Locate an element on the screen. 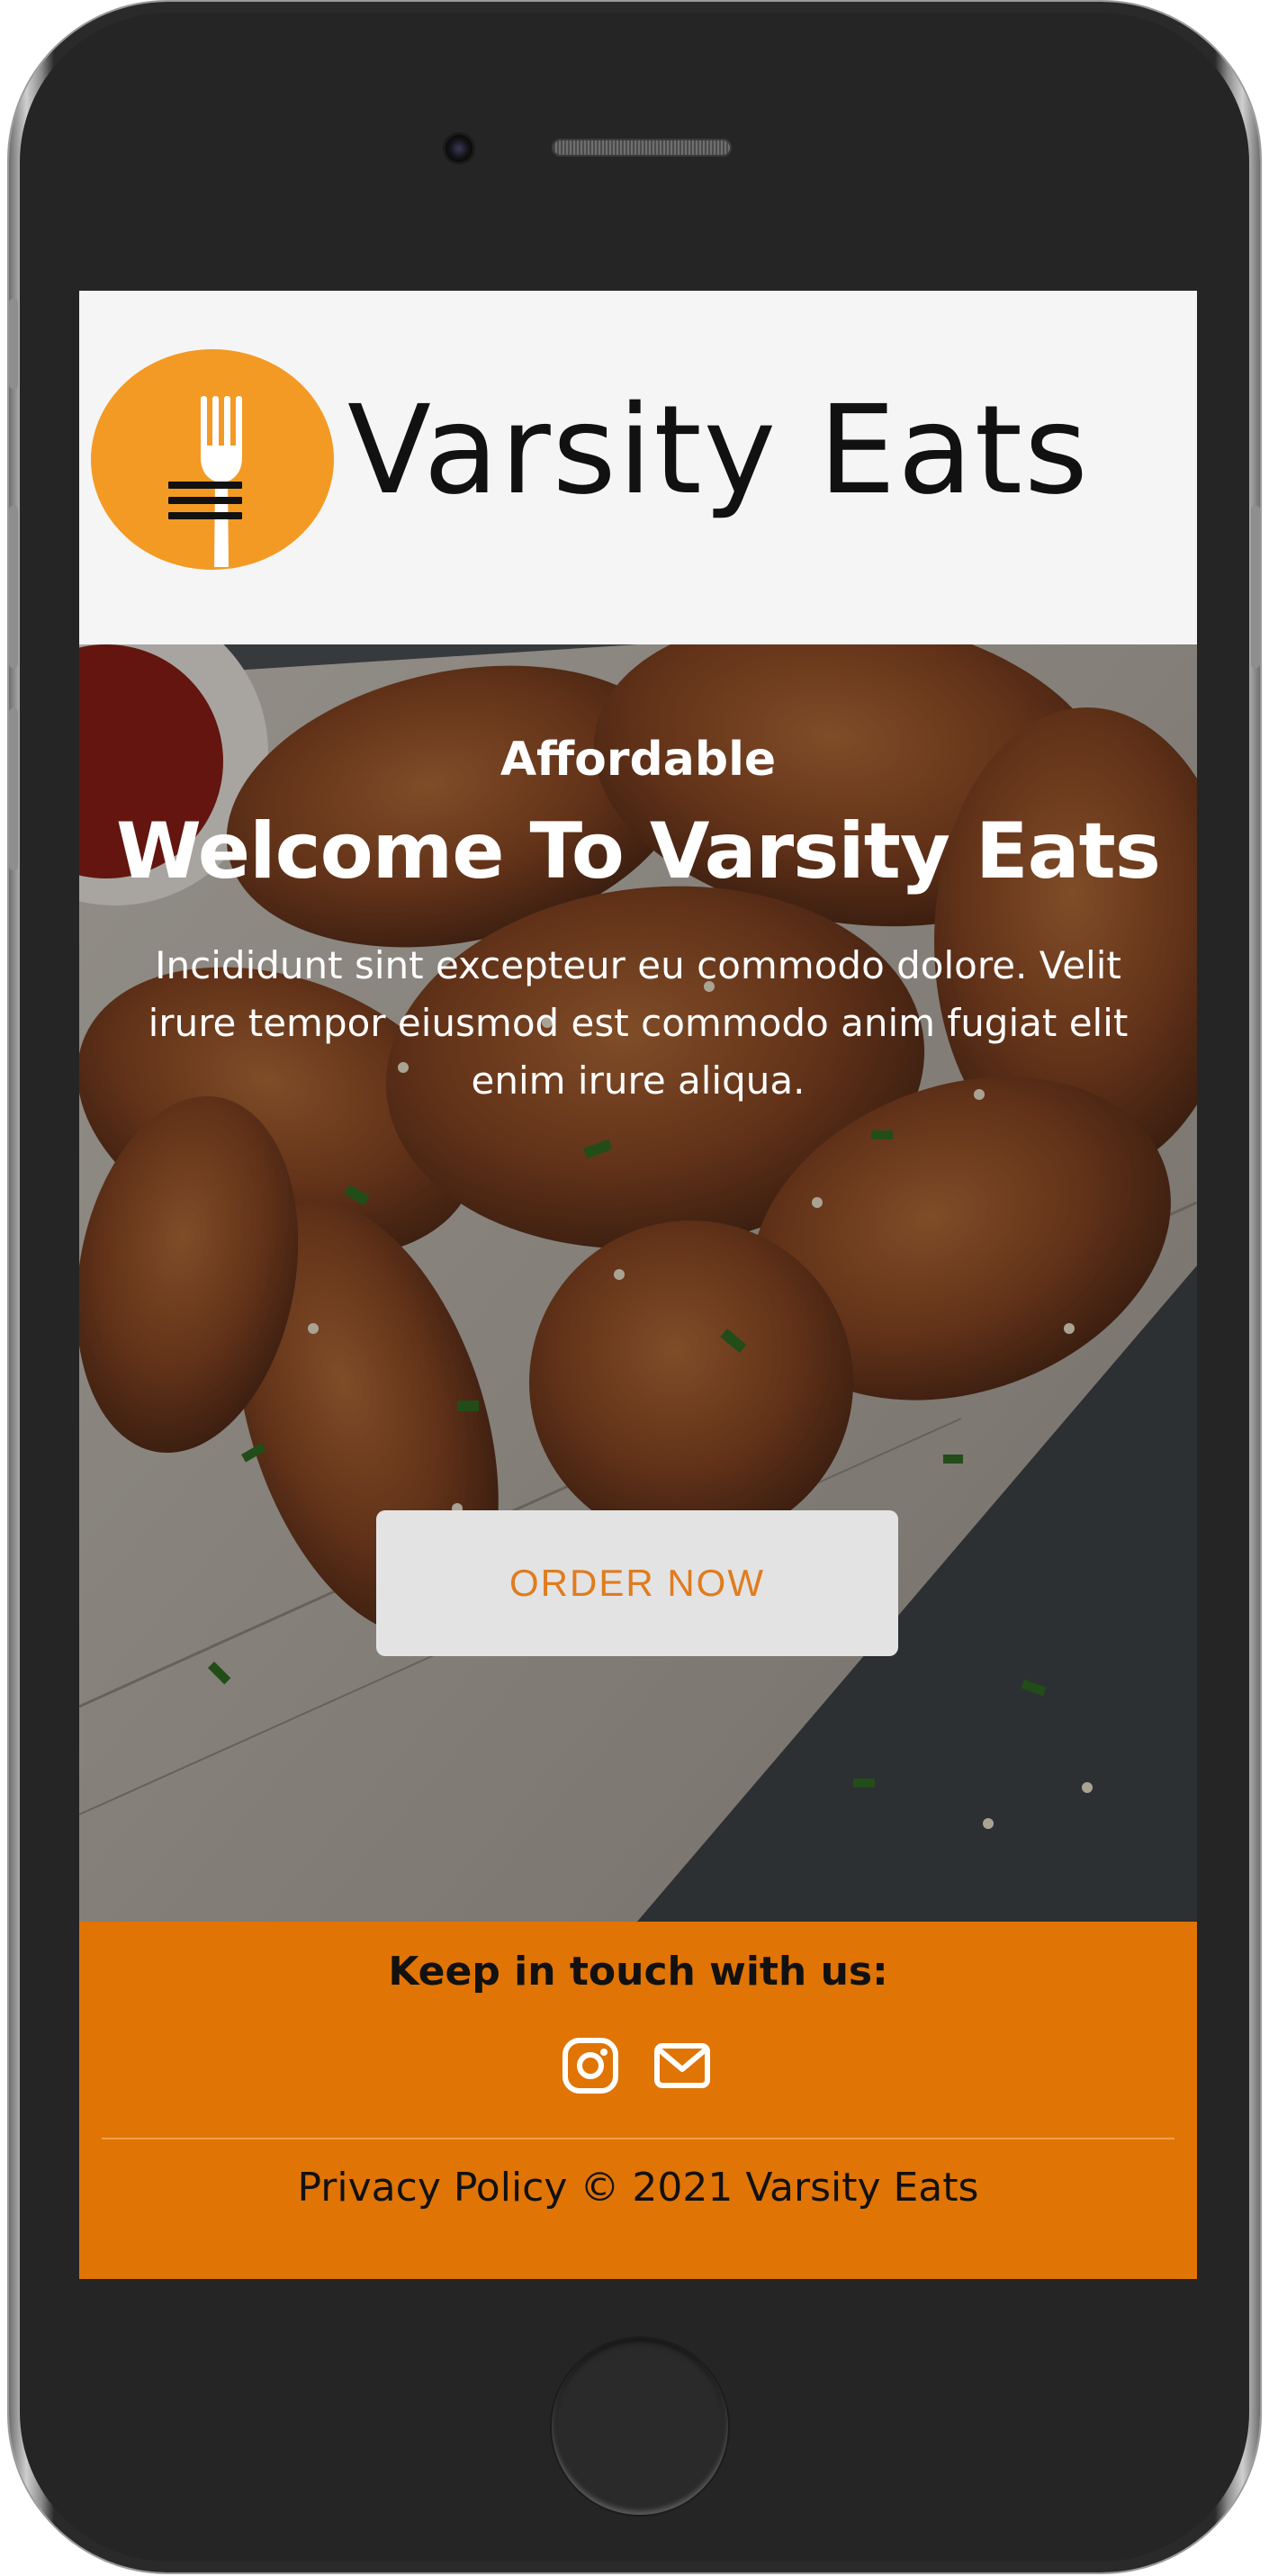 The height and width of the screenshot is (2576, 1269). site-header: Varsity Eats is located at coordinates (638, 467).